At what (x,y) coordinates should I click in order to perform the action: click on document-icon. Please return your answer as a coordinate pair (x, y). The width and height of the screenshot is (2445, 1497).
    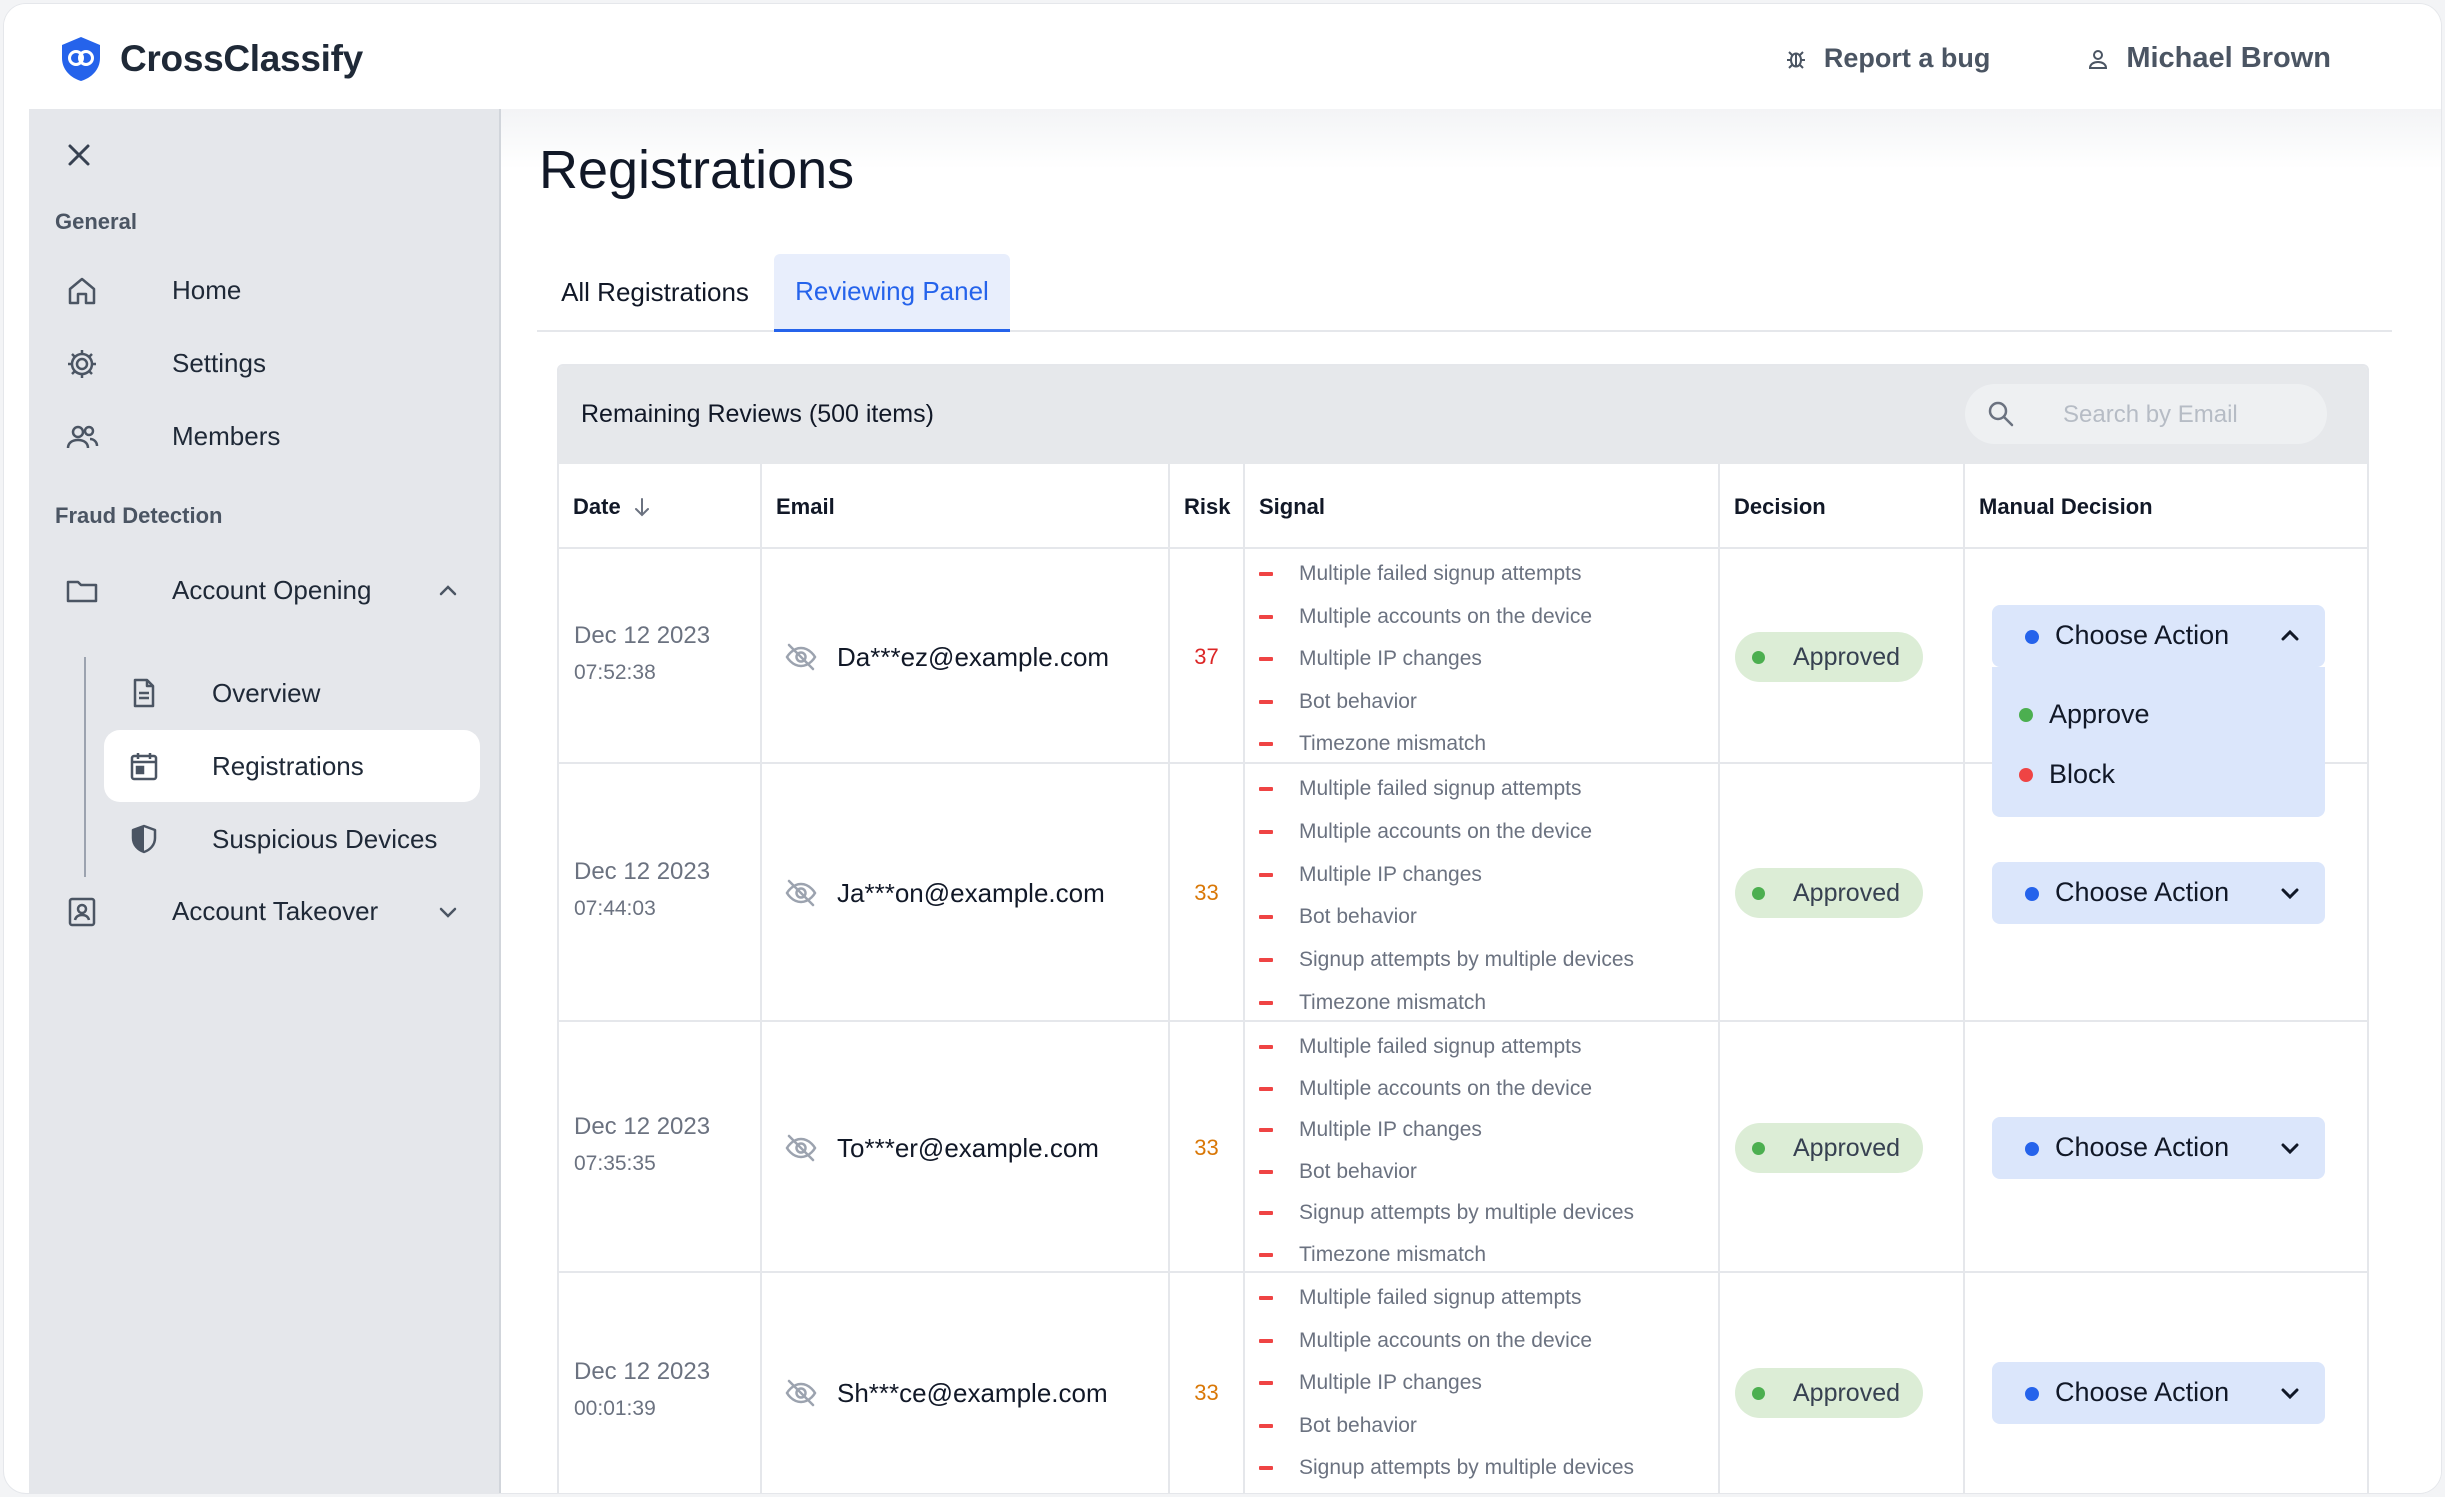
    Looking at the image, I should click on (144, 693).